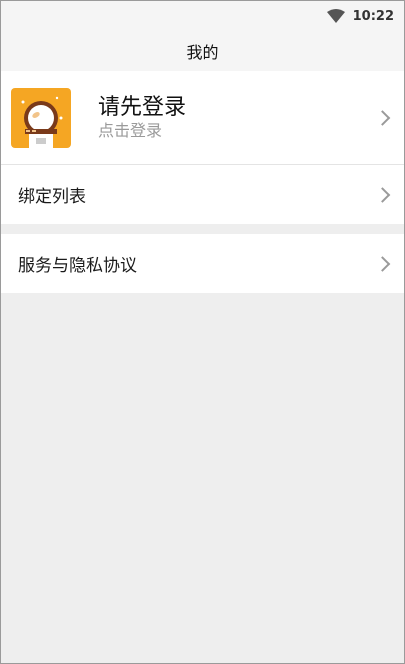 The image size is (405, 664). I want to click on title-bar: 我的, so click(202, 51).